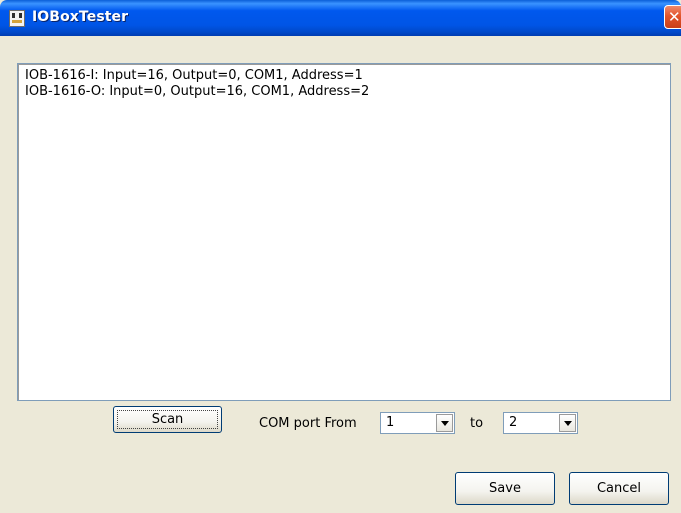 Image resolution: width=681 pixels, height=513 pixels. Describe the element at coordinates (619, 488) in the screenshot. I see `cancel-button: Cancel` at that location.